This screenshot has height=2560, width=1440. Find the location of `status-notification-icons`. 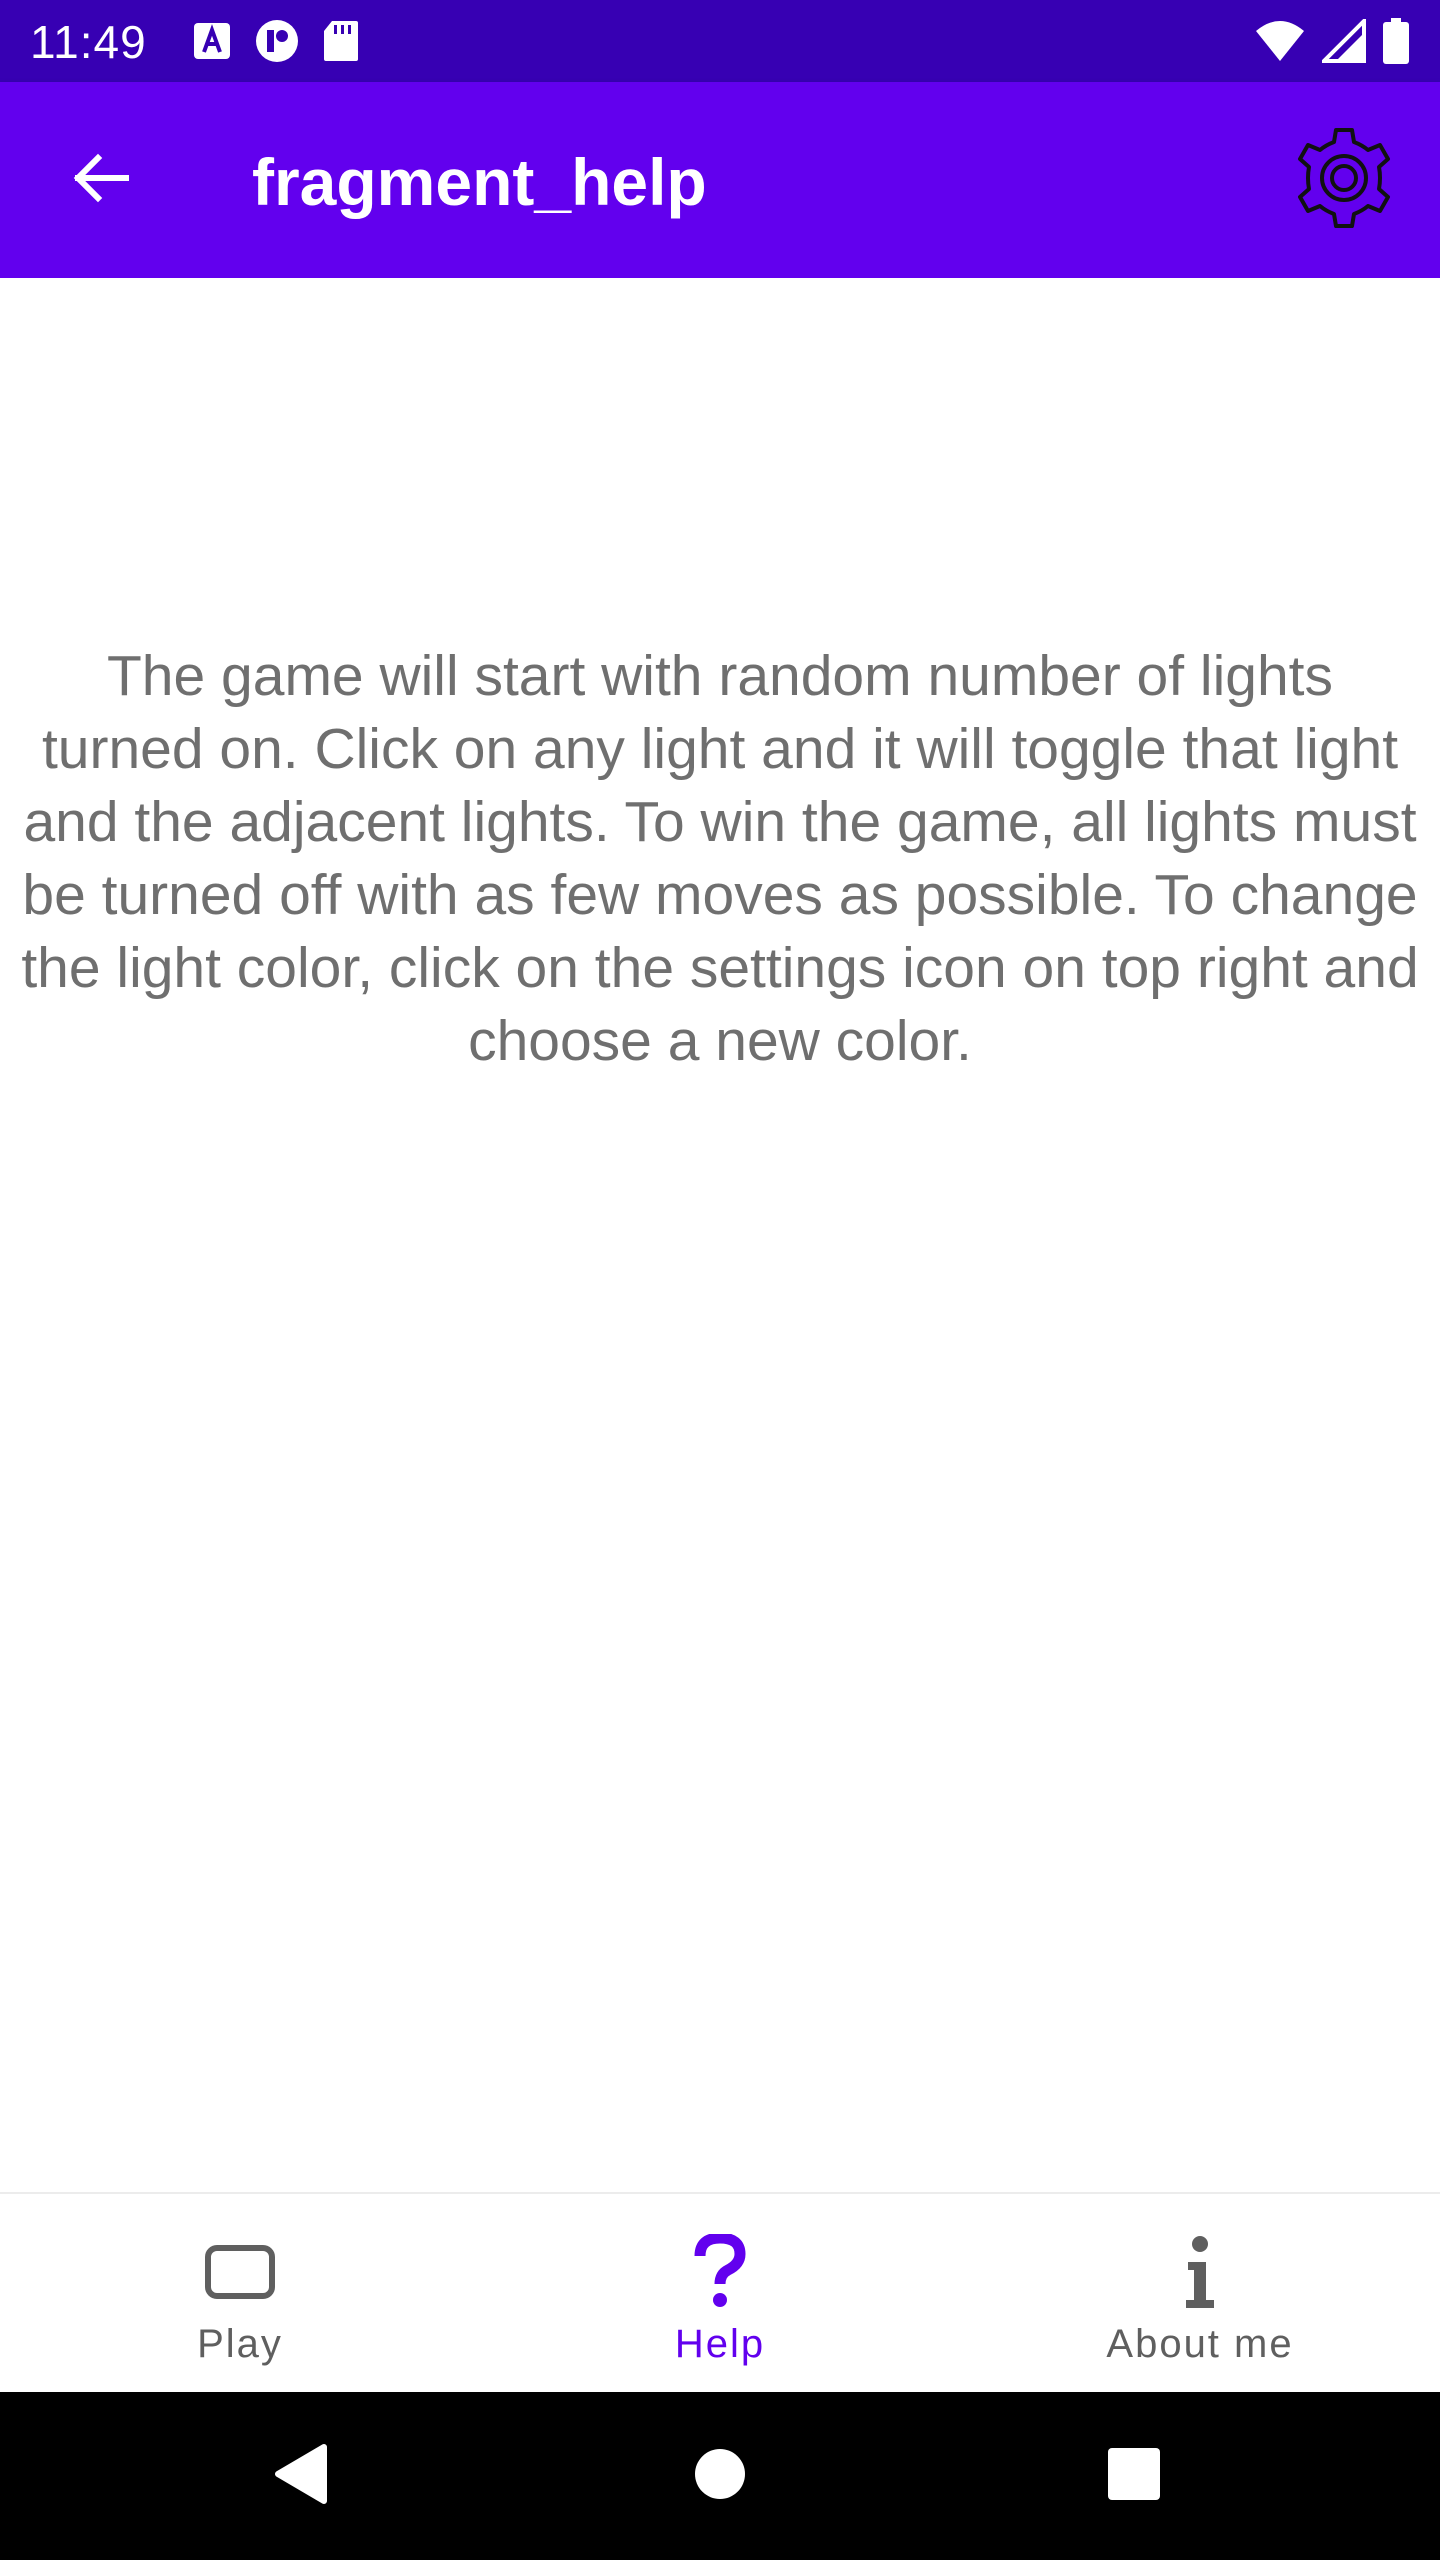

status-notification-icons is located at coordinates (276, 43).